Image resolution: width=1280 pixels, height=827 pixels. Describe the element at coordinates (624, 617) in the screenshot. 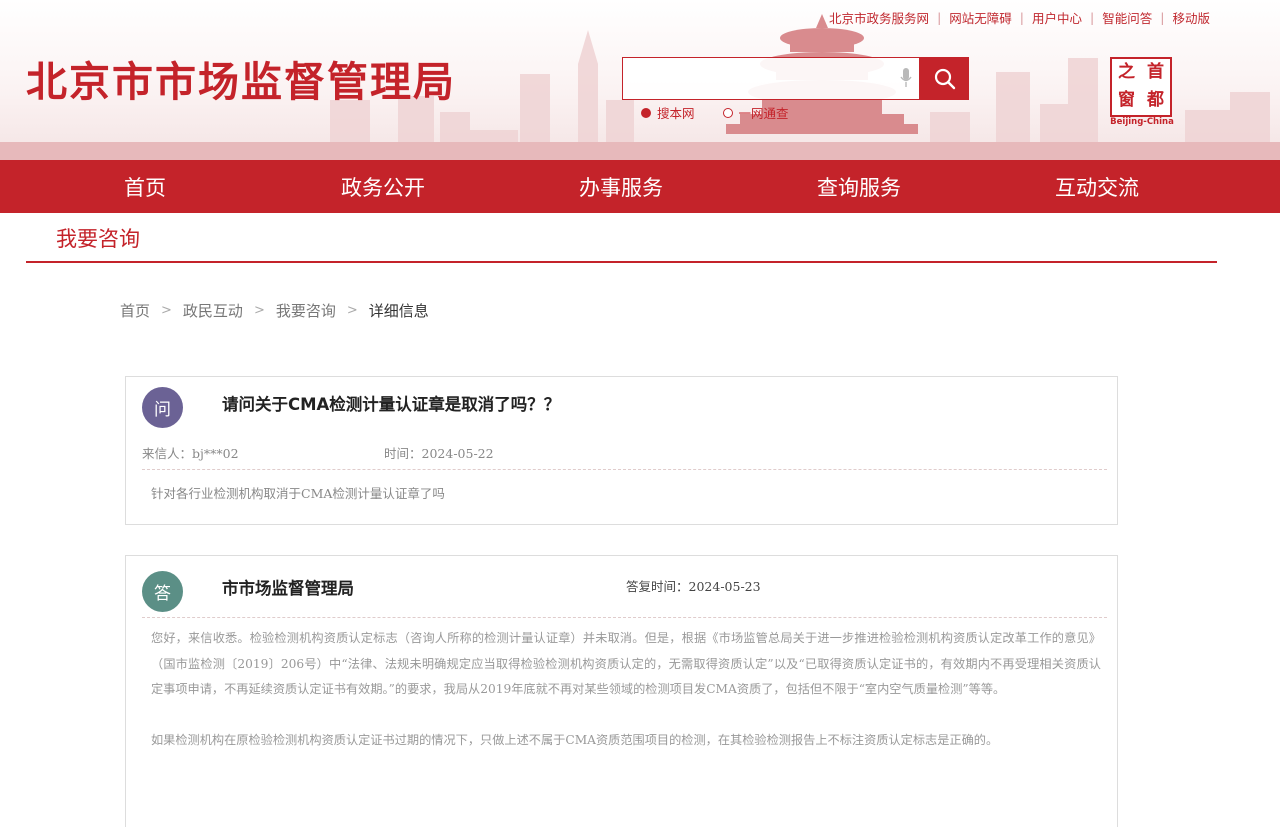

I see `answer-divider` at that location.